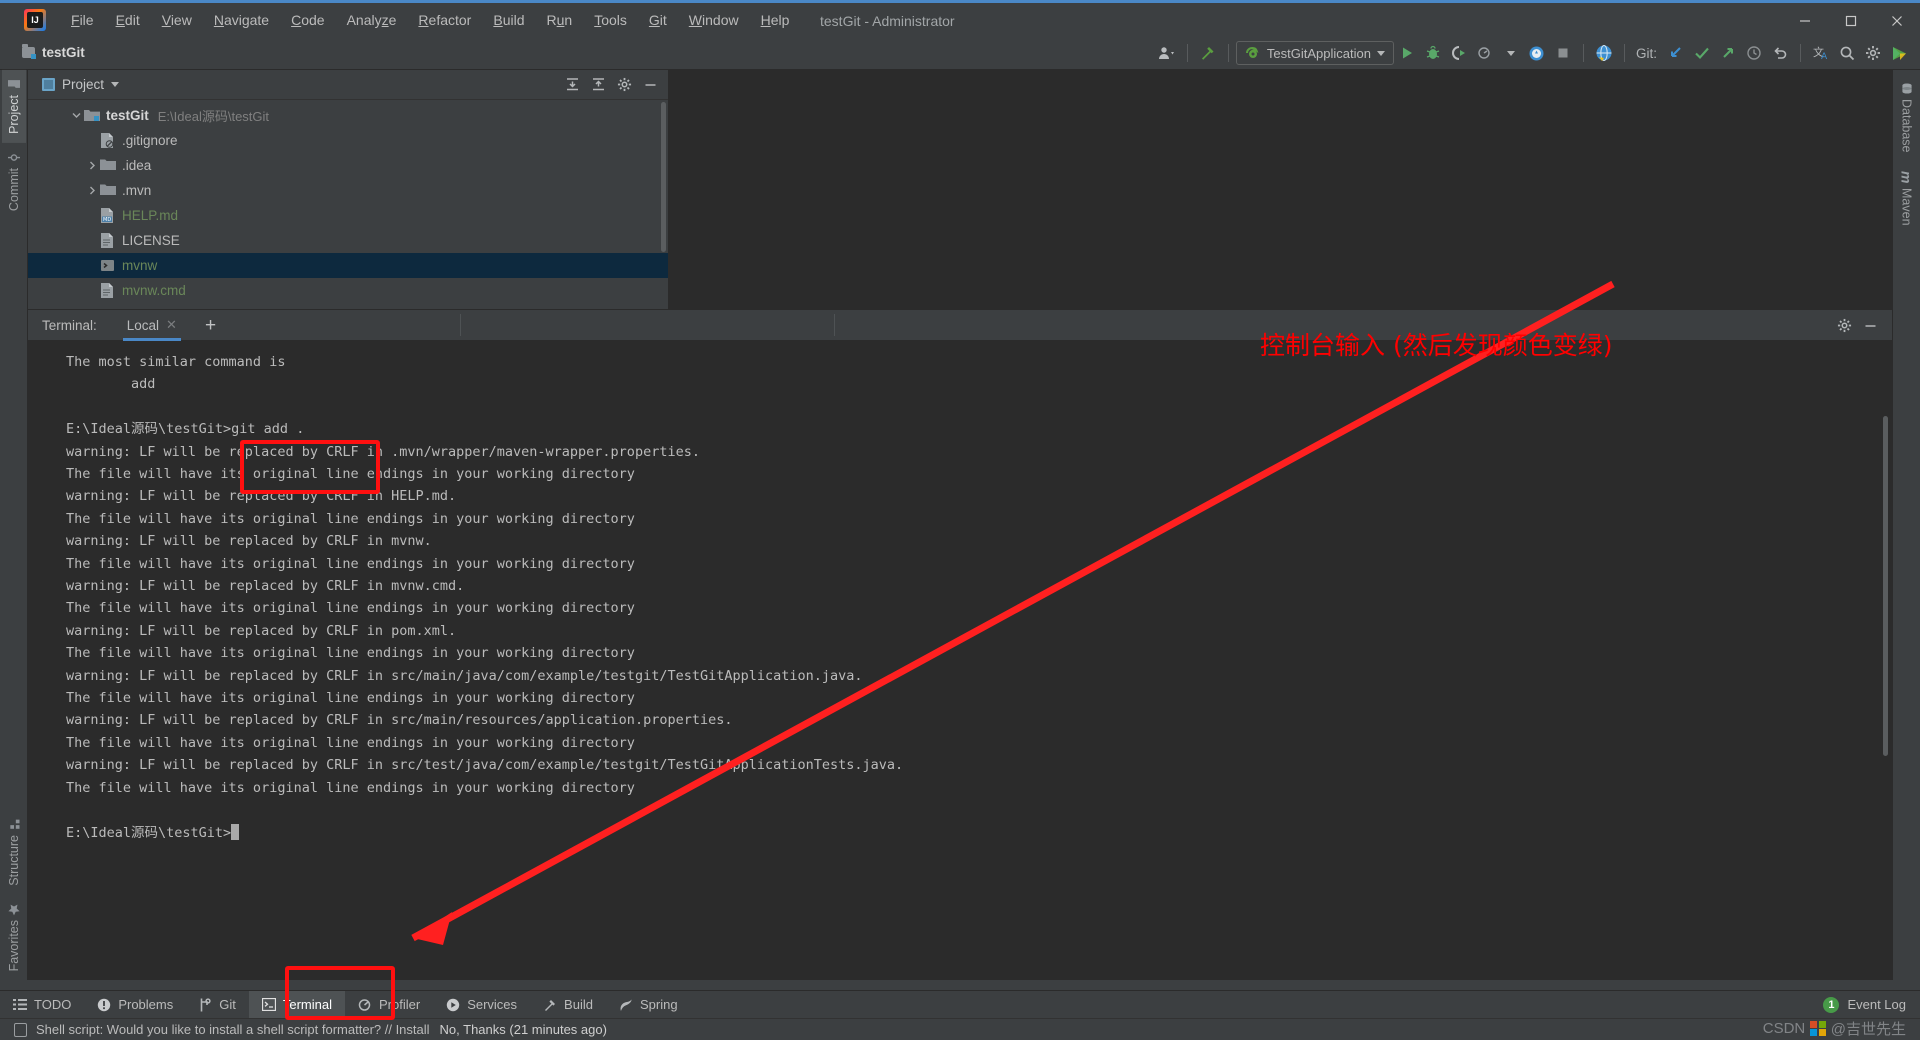 The width and height of the screenshot is (1920, 1040). I want to click on expand-all-icon, so click(572, 85).